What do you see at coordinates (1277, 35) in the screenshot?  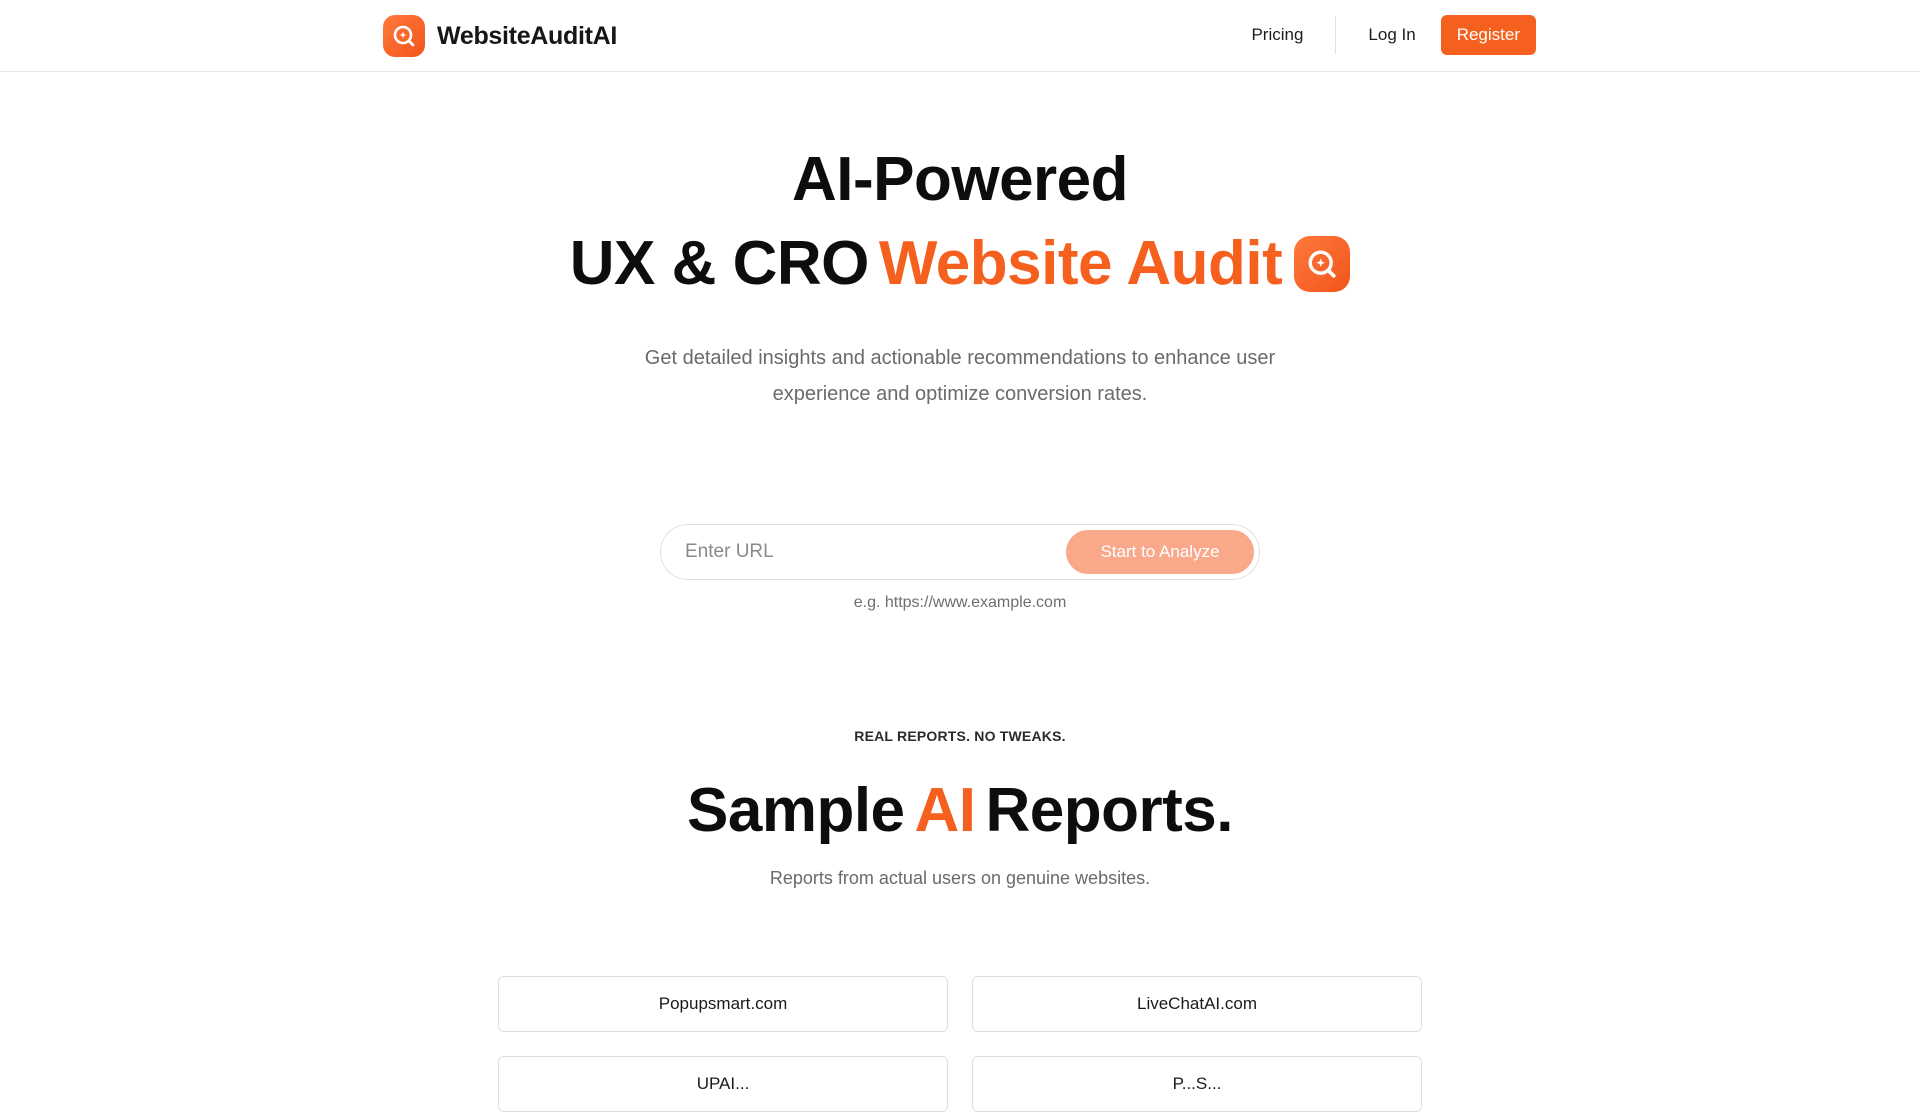 I see `nav-pricing-link: Pricing` at bounding box center [1277, 35].